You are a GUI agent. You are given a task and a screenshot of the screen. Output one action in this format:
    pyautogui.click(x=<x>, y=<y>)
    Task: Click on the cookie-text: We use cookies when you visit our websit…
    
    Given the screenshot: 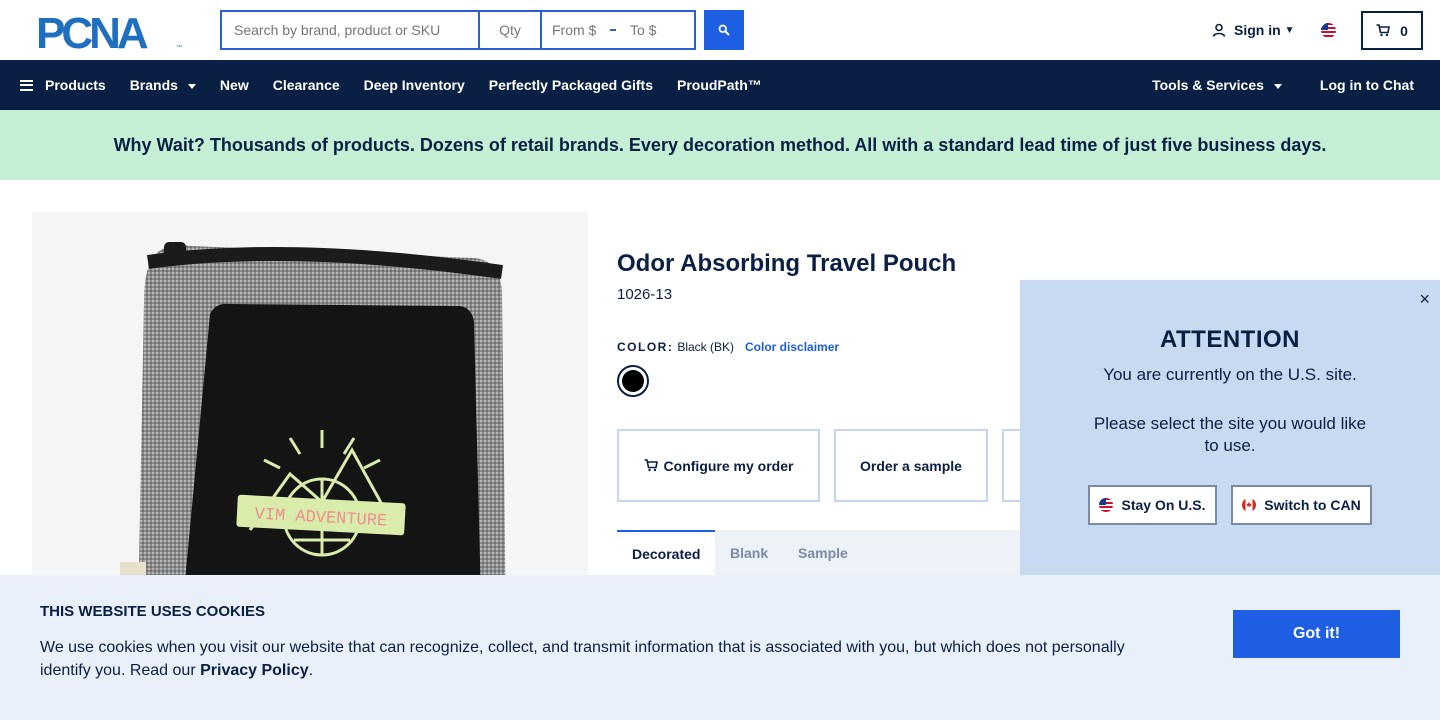 What is the action you would take?
    pyautogui.click(x=600, y=659)
    